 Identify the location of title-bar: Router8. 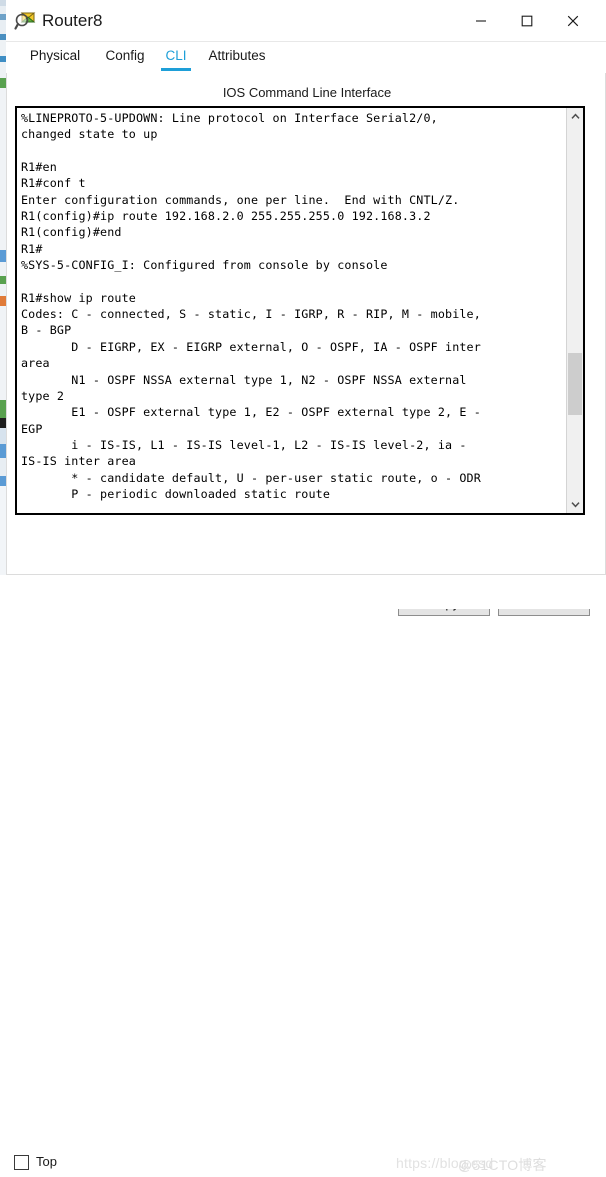
(306, 21).